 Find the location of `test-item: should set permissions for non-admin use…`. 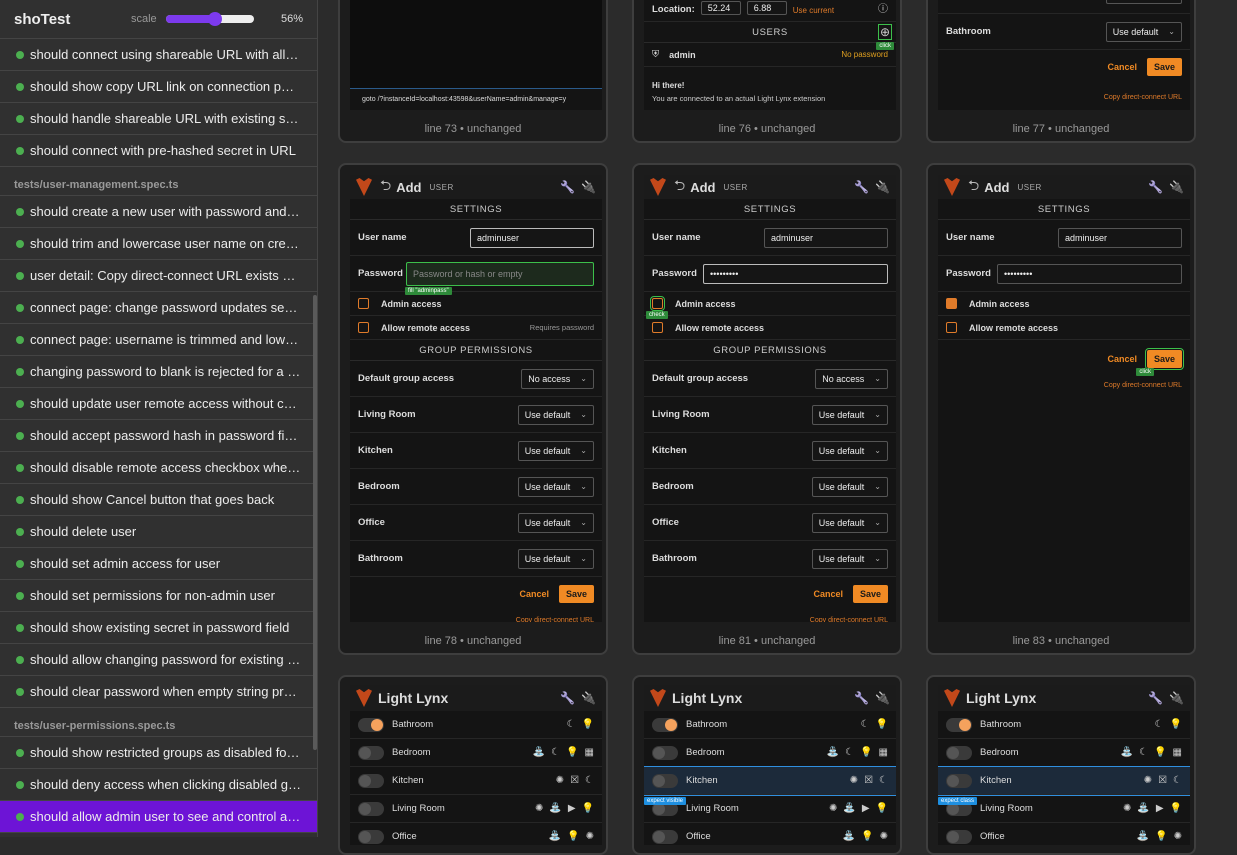

test-item: should set permissions for non-admin use… is located at coordinates (158, 596).